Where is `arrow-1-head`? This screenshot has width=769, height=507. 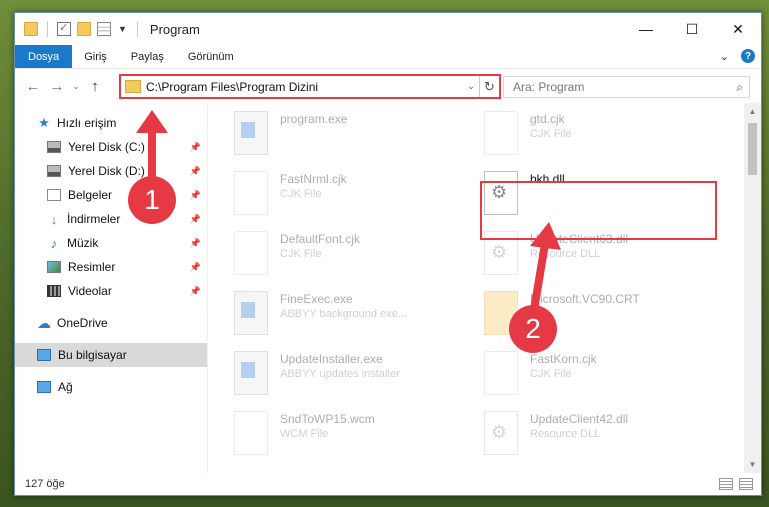 arrow-1-head is located at coordinates (152, 121).